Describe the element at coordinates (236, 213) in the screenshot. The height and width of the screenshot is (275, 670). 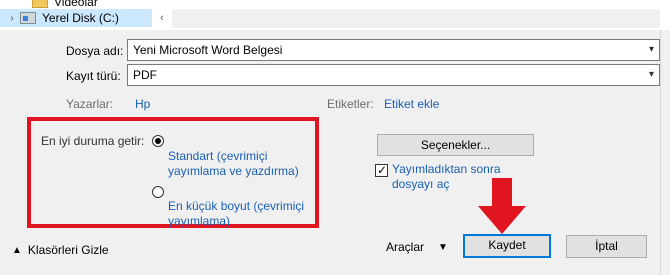
I see `optimize-option-label: En küçük boyut (çevrimiçi yayımlama)` at that location.